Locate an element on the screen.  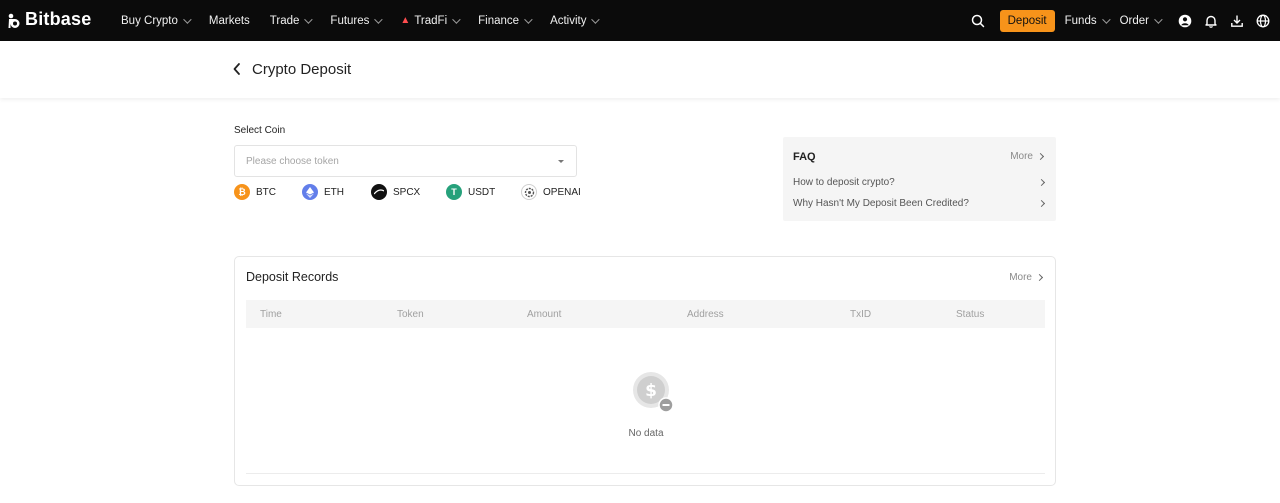
nav-tradfi: ▲ TradFi is located at coordinates (430, 20).